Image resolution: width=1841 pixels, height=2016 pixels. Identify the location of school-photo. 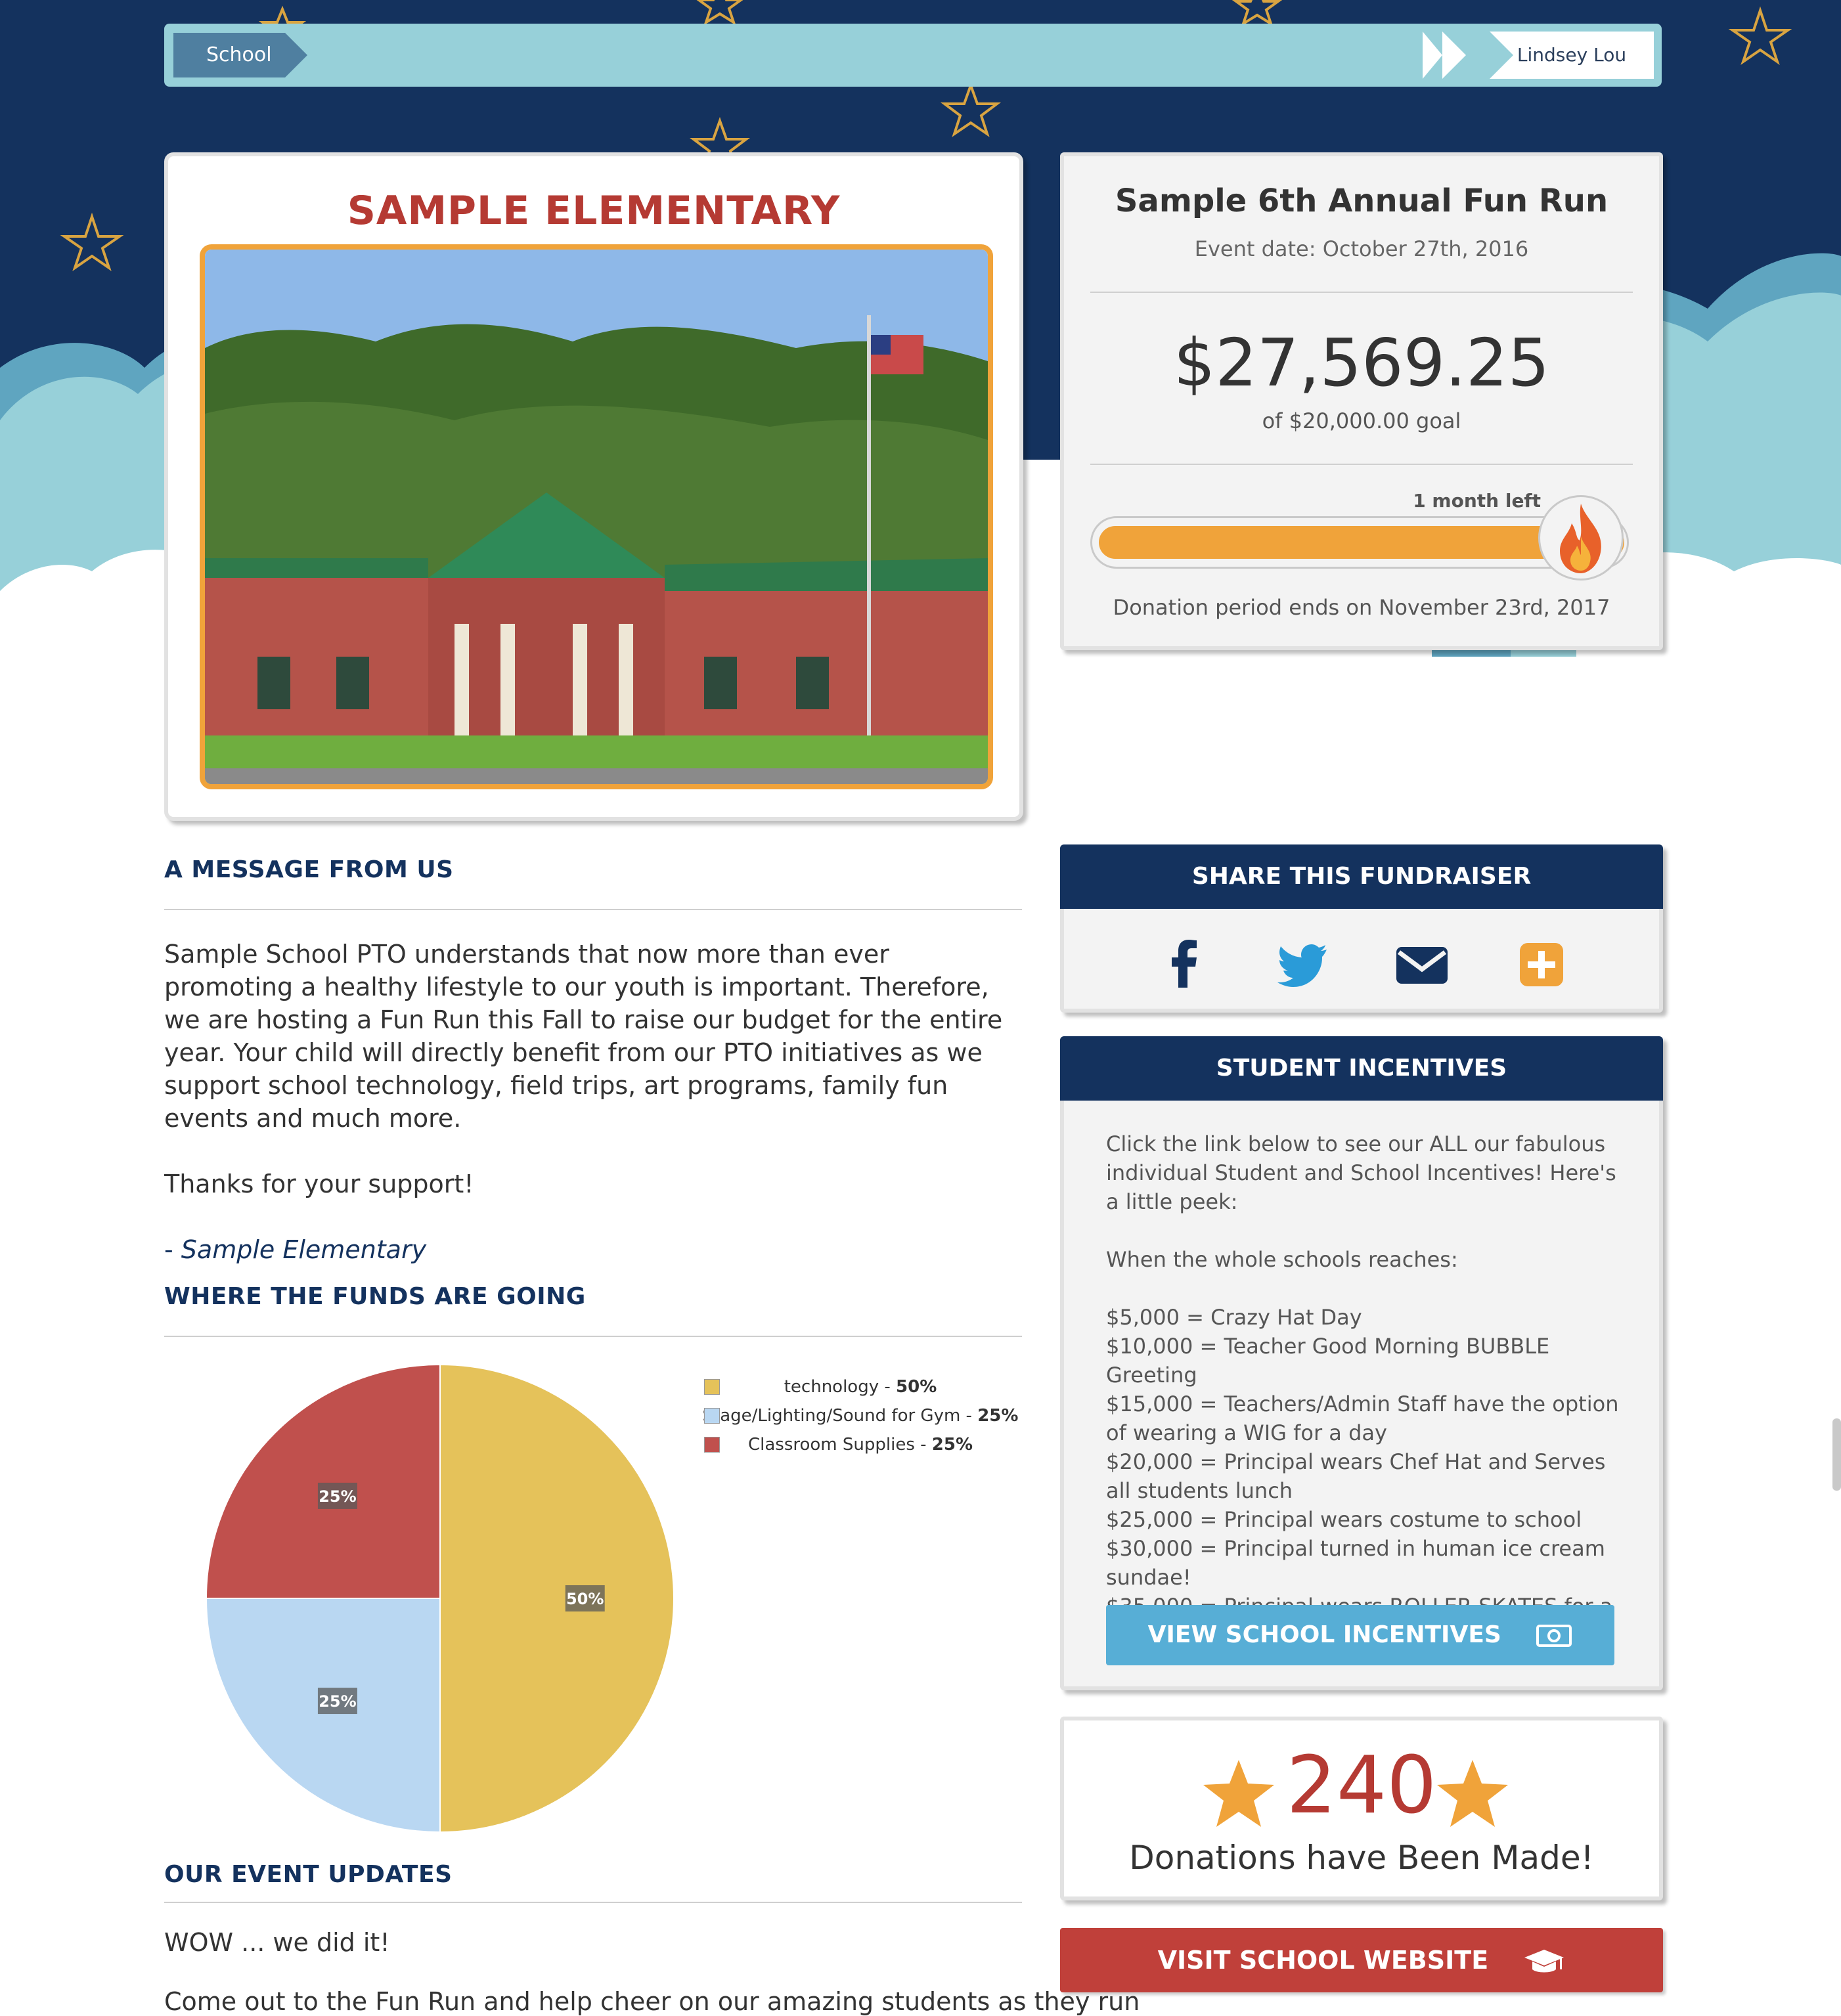
(596, 516).